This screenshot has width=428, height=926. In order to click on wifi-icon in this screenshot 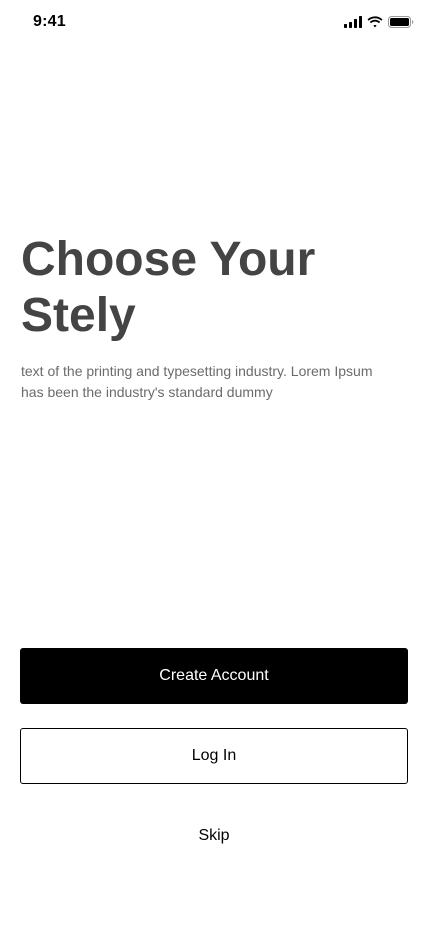, I will do `click(375, 22)`.